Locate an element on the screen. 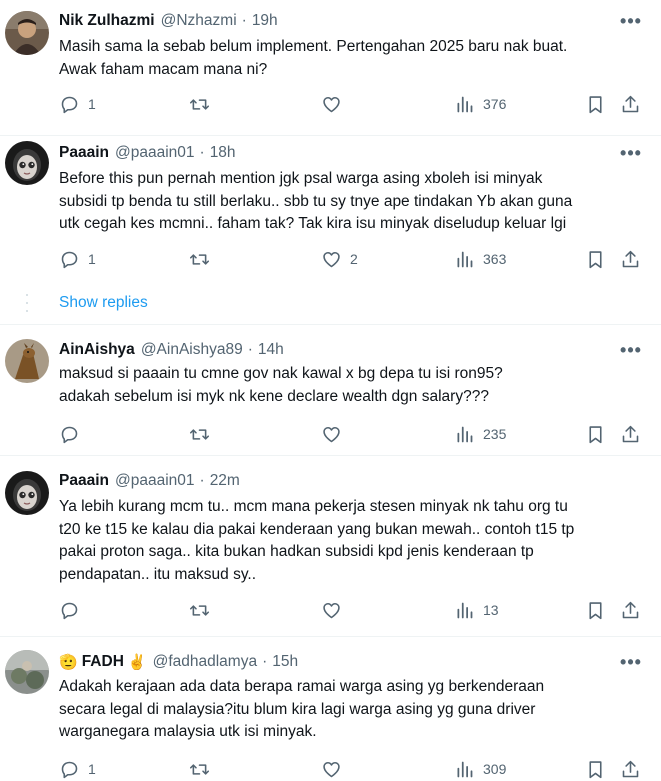 The width and height of the screenshot is (661, 781). display-name: AinAishya is located at coordinates (97, 350).